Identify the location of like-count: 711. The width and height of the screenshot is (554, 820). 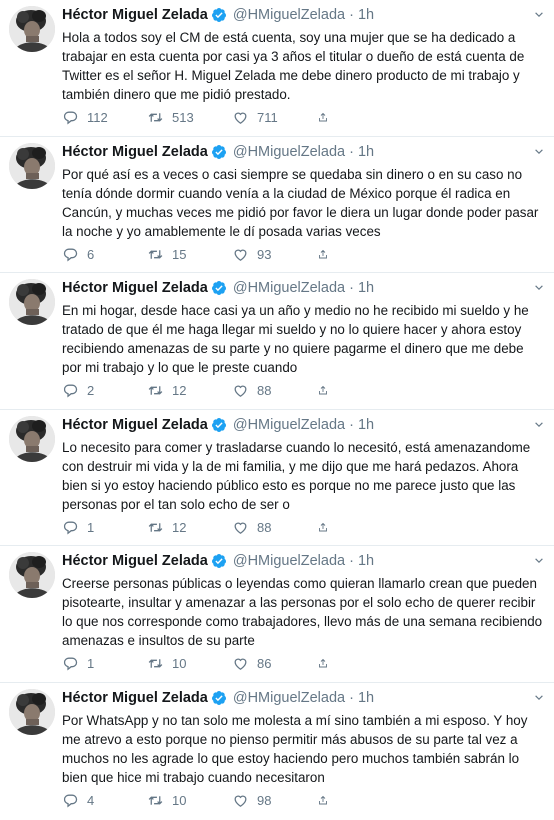
(267, 117).